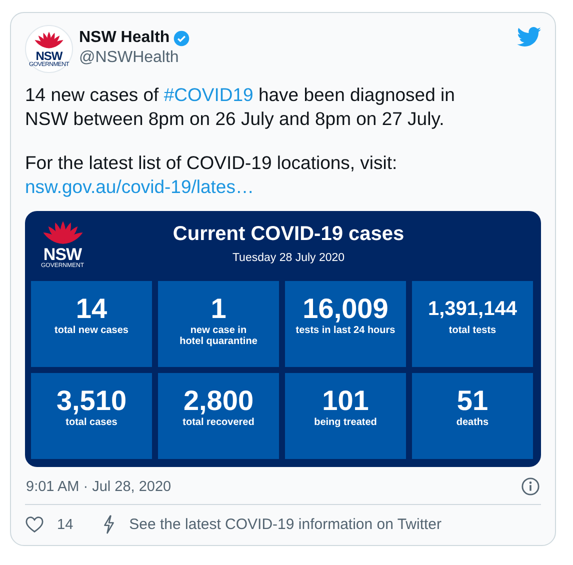 The height and width of the screenshot is (565, 573). Describe the element at coordinates (472, 401) in the screenshot. I see `stat-value: 51` at that location.